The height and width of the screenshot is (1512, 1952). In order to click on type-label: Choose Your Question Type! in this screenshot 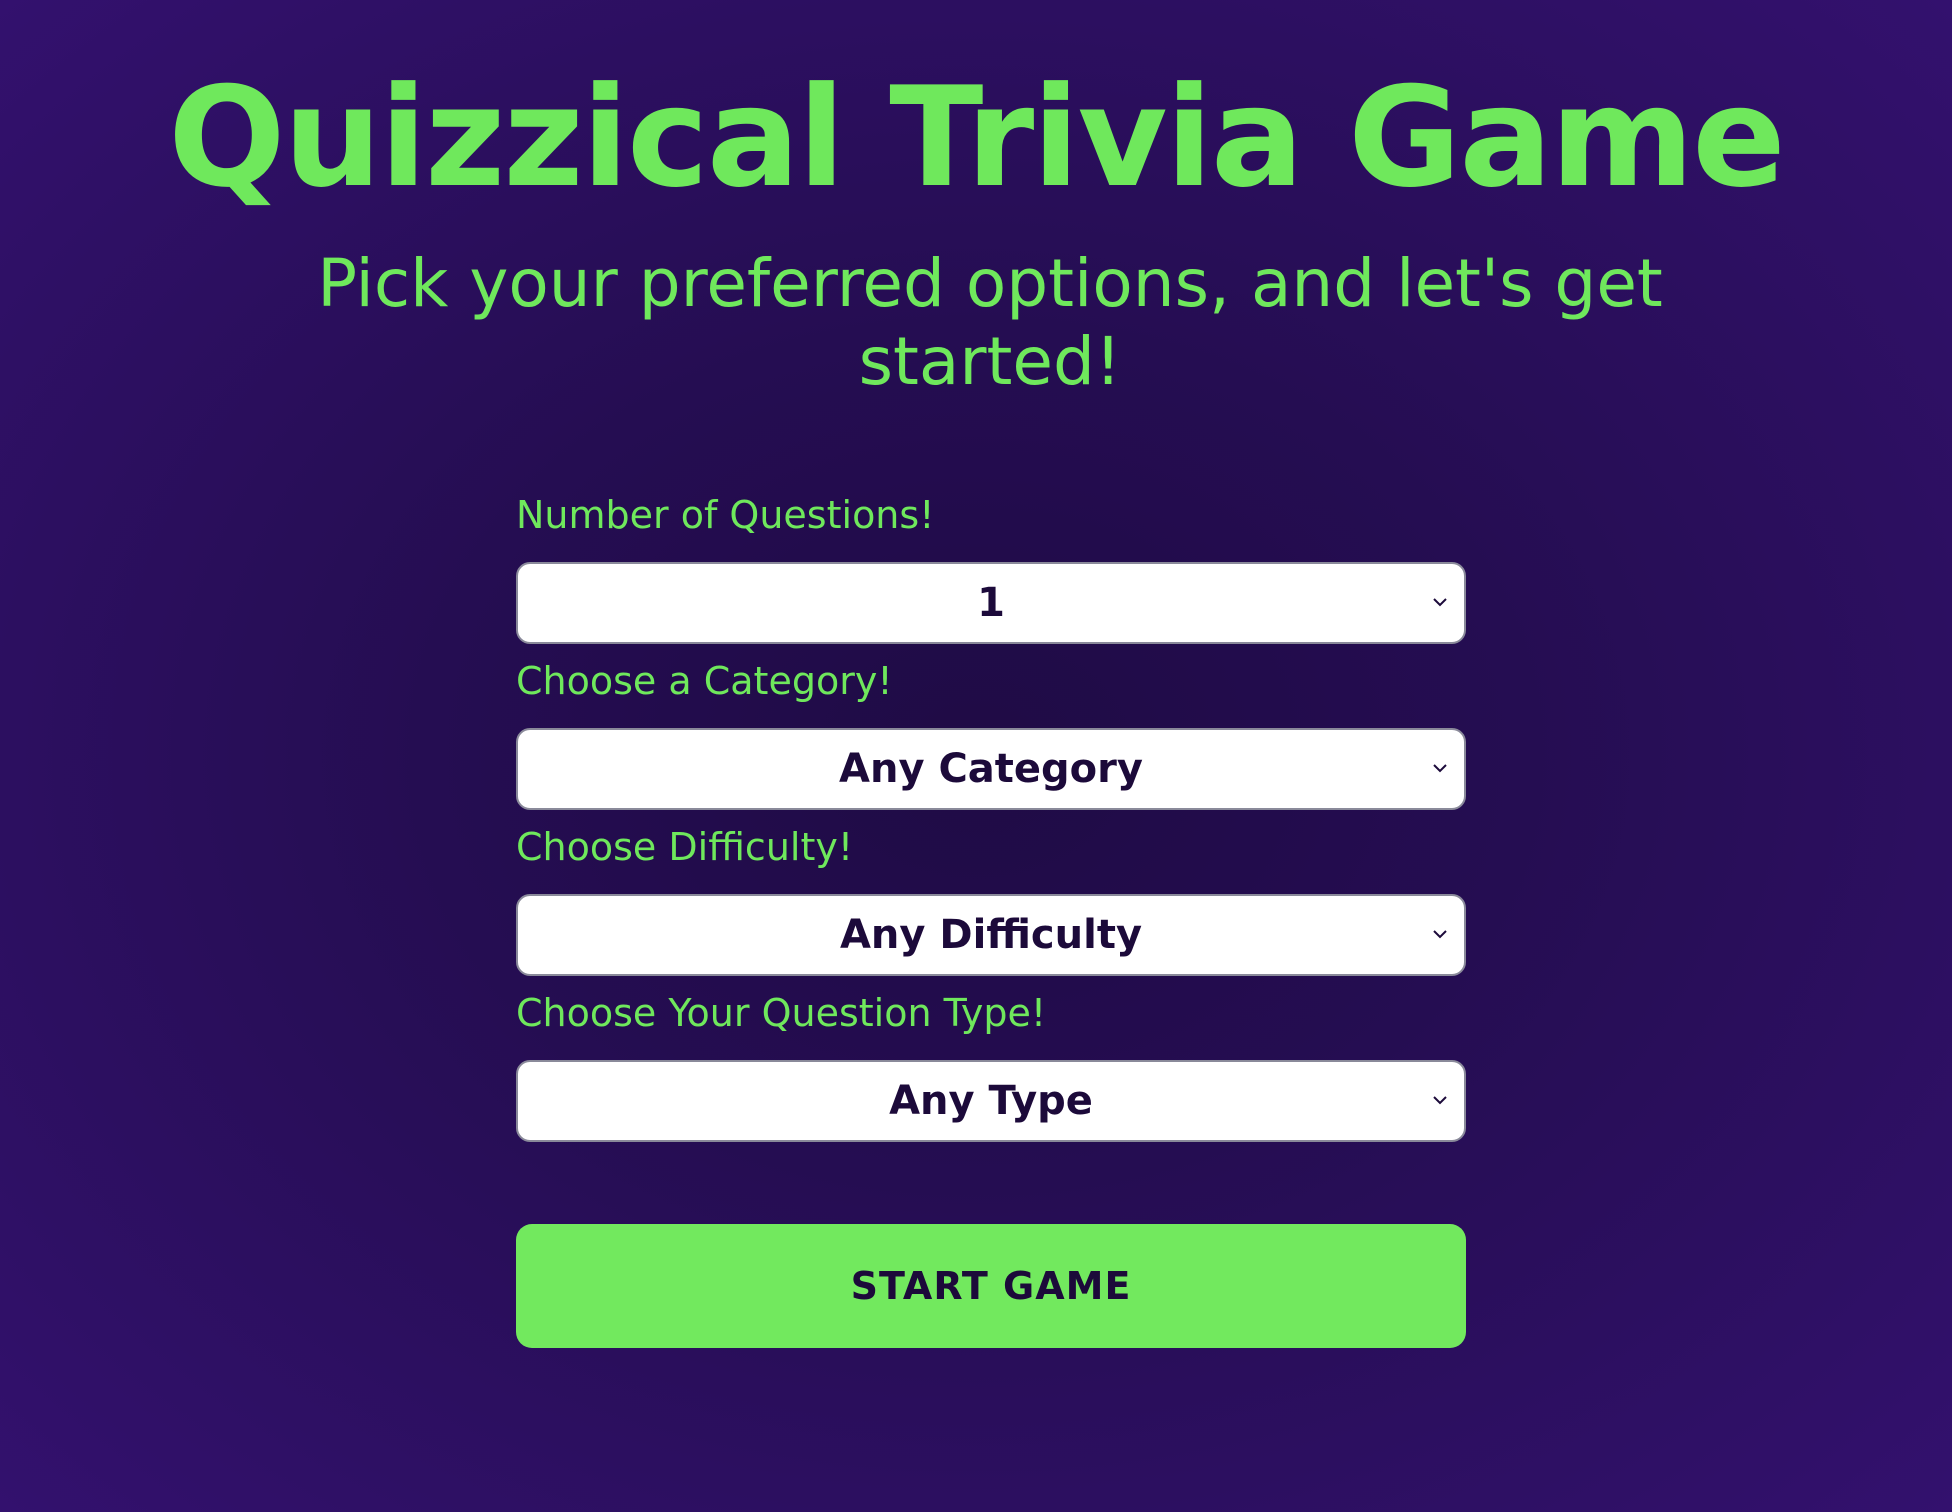, I will do `click(781, 1013)`.